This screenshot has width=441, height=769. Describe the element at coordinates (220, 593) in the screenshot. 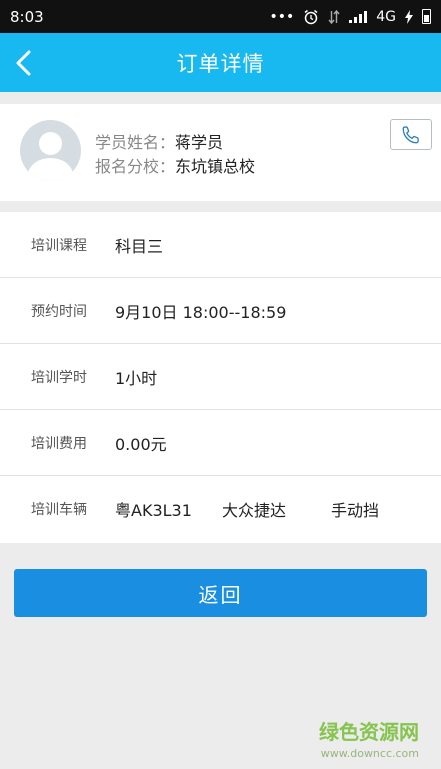

I see `return-button: 返回` at that location.